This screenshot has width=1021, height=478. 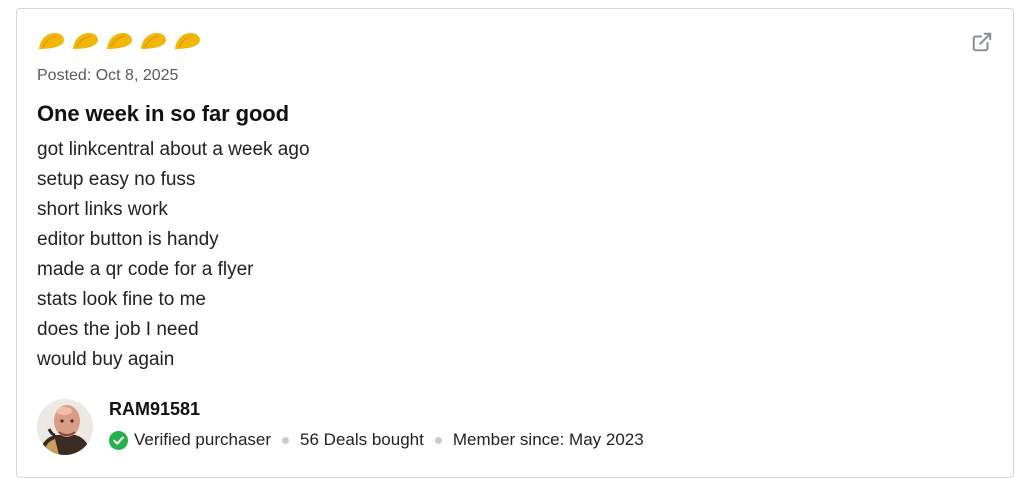 I want to click on author-username: RAM91581, so click(x=154, y=409).